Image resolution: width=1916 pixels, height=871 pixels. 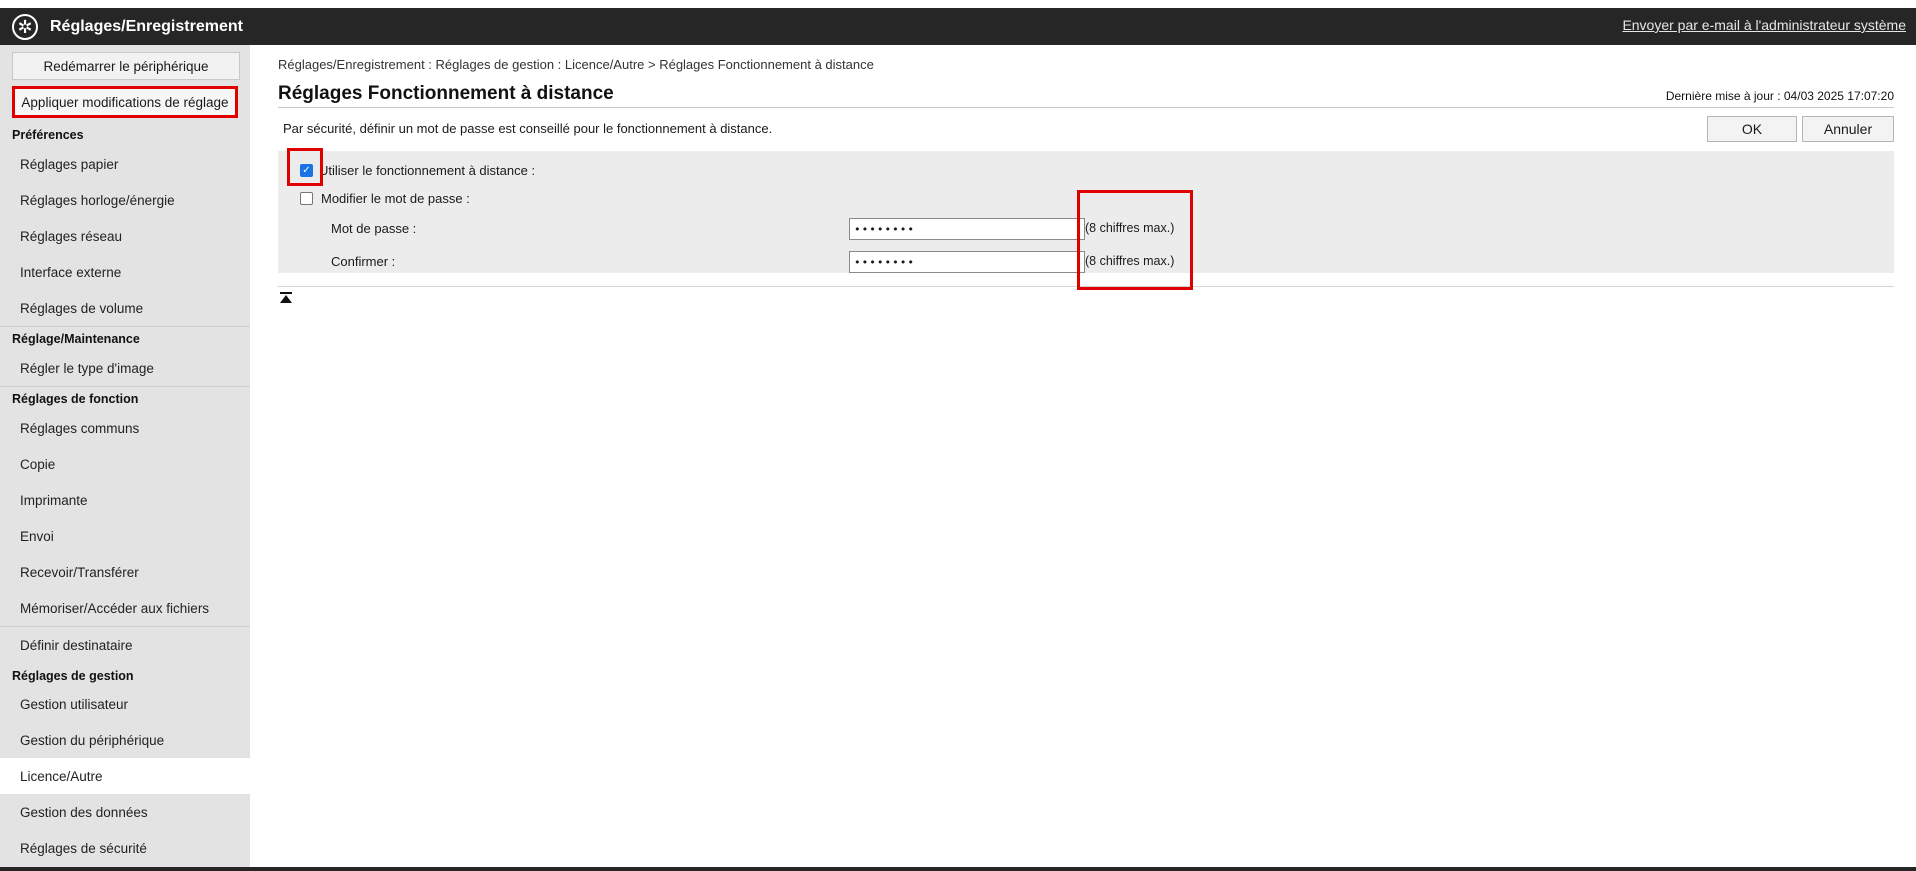 I want to click on confirm-password-input: ••••••••, so click(x=967, y=262).